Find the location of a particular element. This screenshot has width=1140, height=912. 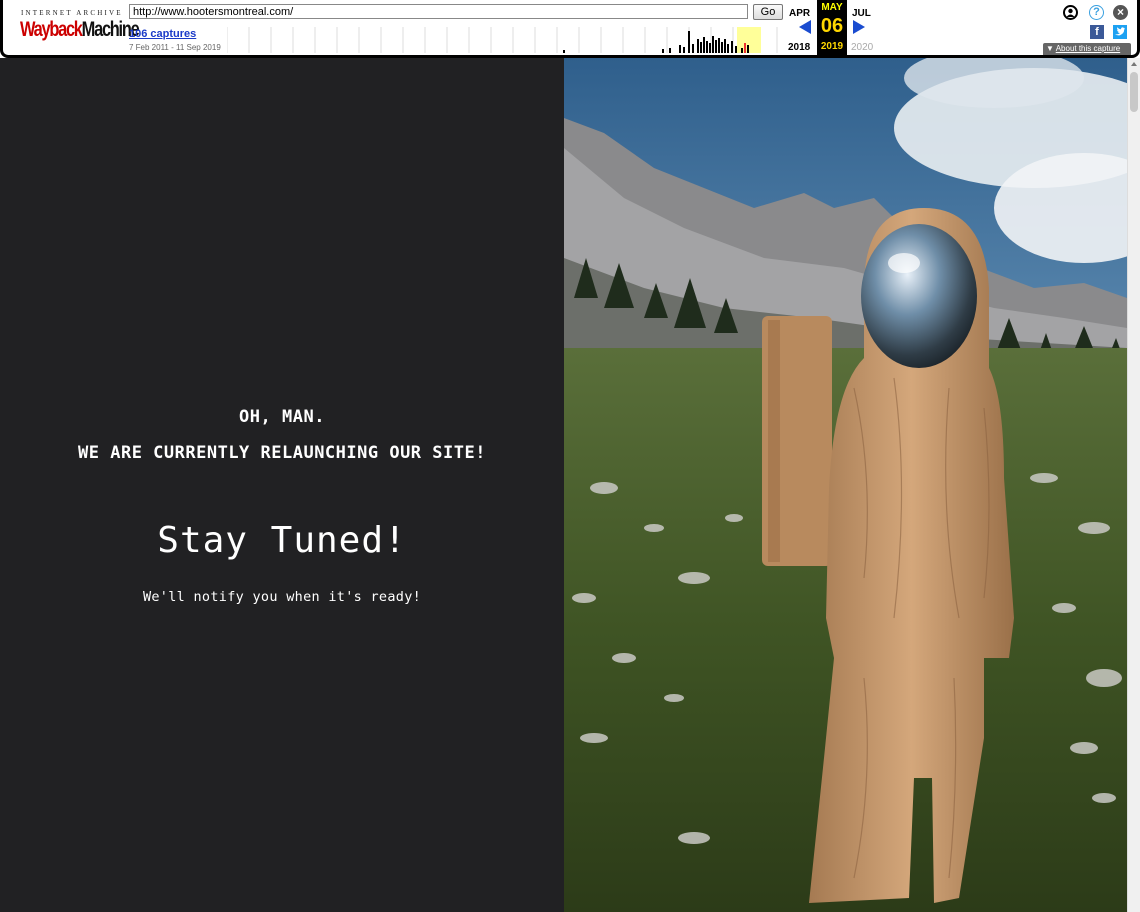

facebook-icon: f is located at coordinates (1097, 32).